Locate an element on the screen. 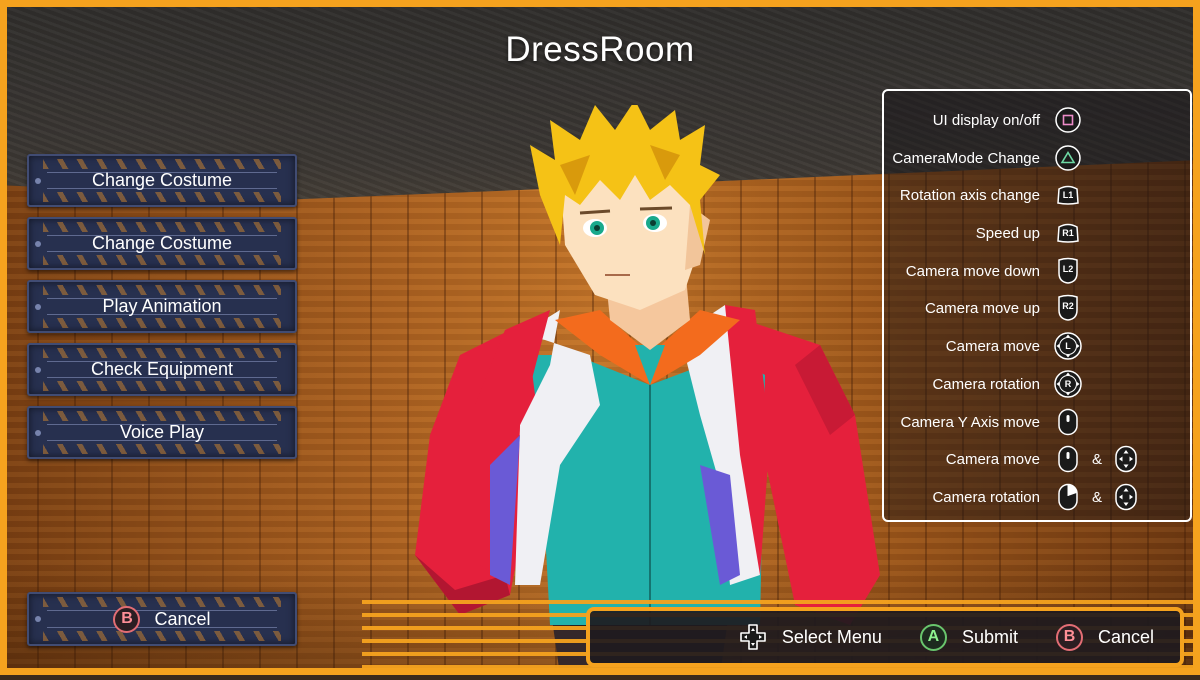  control-row-camera-mode: CameraMode Change is located at coordinates (1034, 158).